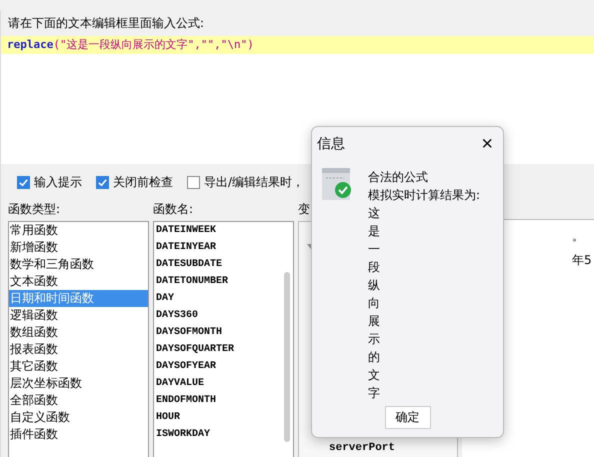  Describe the element at coordinates (223, 281) in the screenshot. I see `function-item: DATETONUMBER` at that location.